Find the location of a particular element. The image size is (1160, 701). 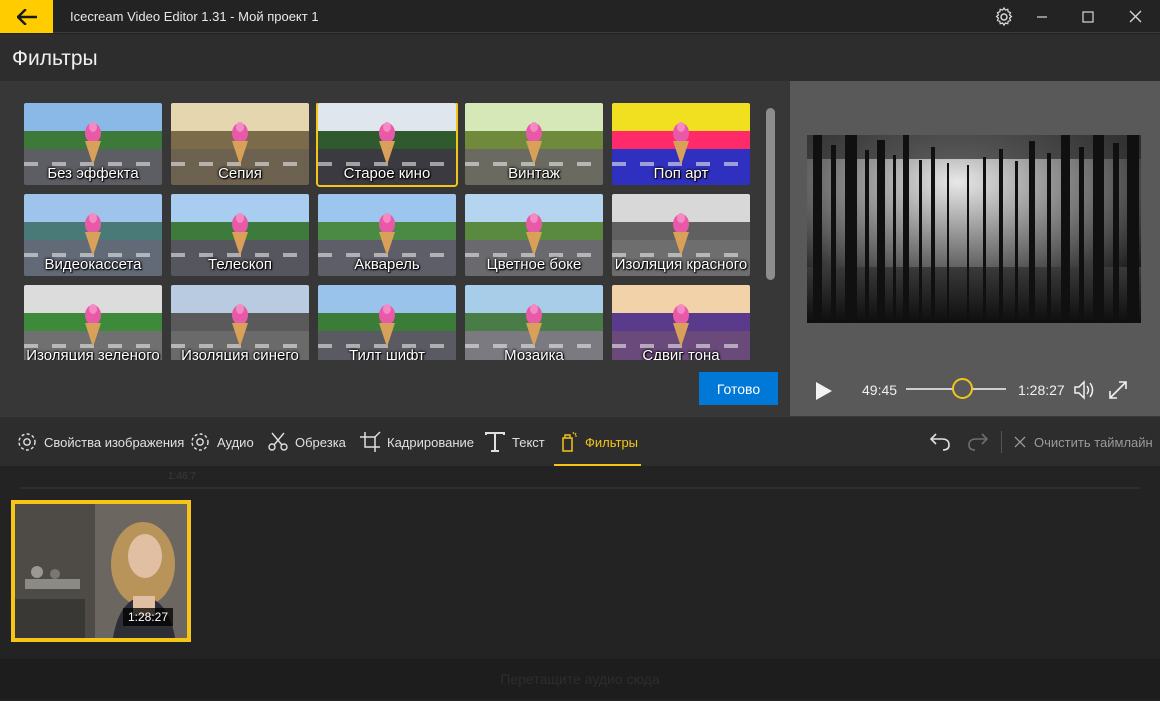

undo-icon is located at coordinates (940, 442).